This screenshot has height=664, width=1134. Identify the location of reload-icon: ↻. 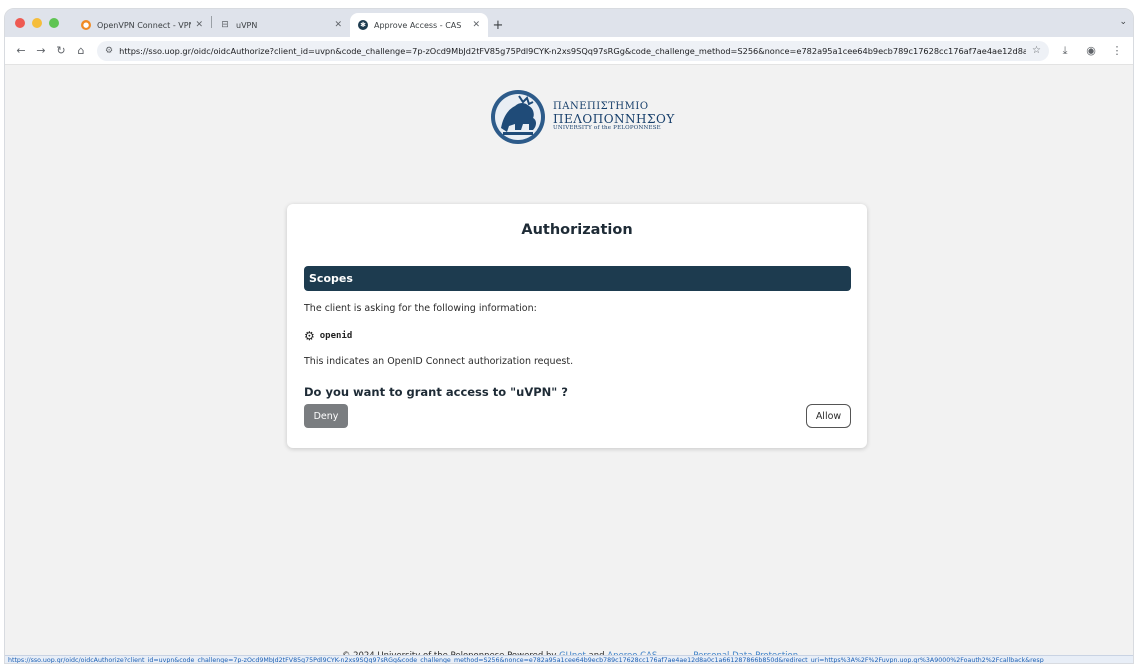
(61, 51).